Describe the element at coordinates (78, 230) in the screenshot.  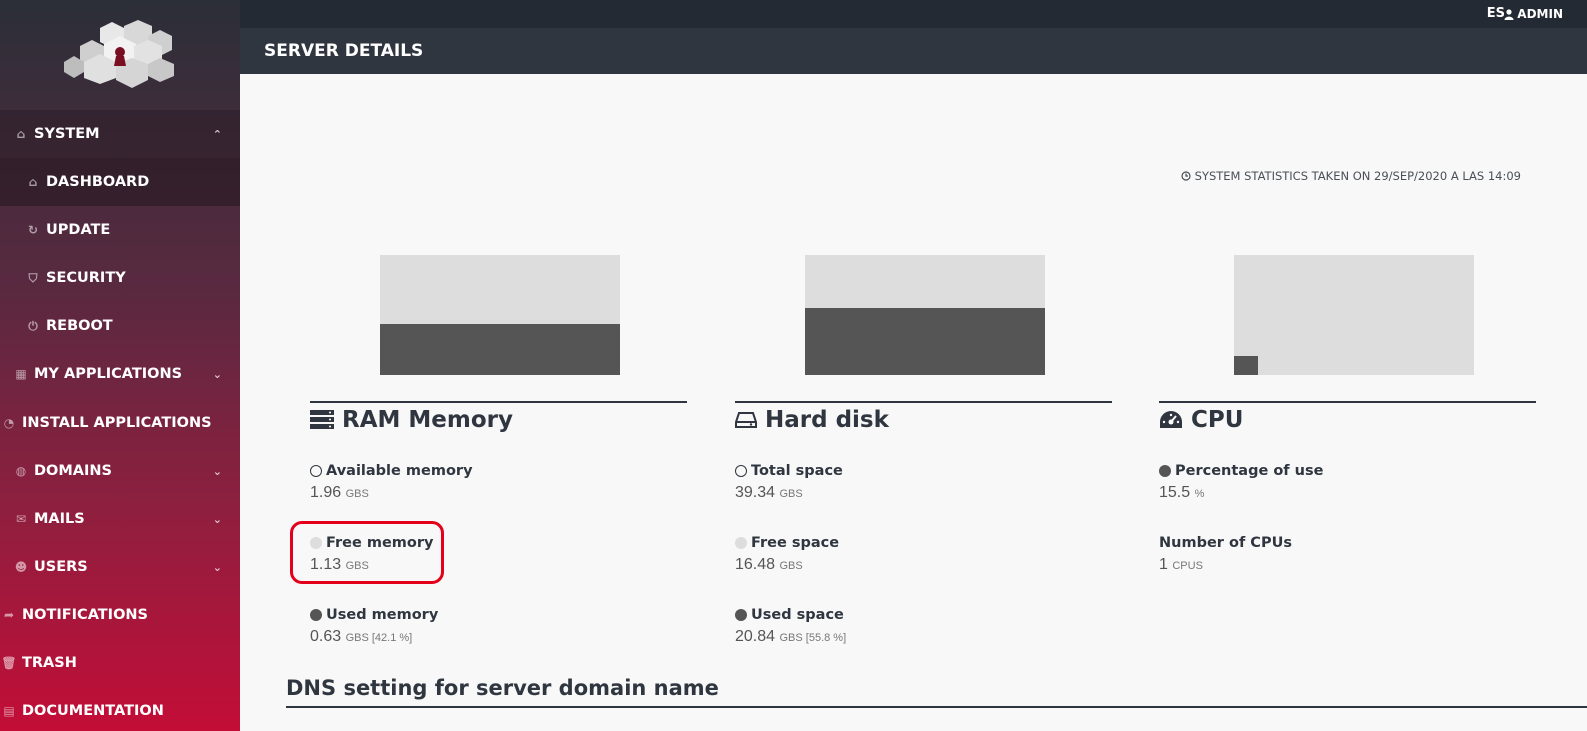
I see `sidebar-item-label: UPDATE` at that location.